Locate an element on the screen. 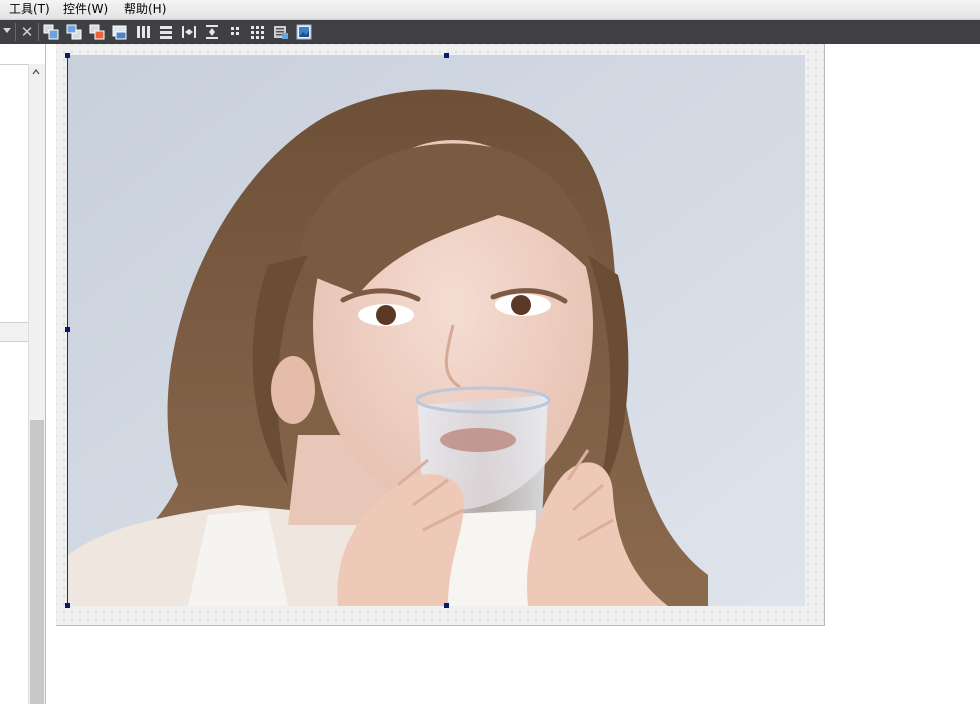 The image size is (980, 704). properties-icon is located at coordinates (281, 32).